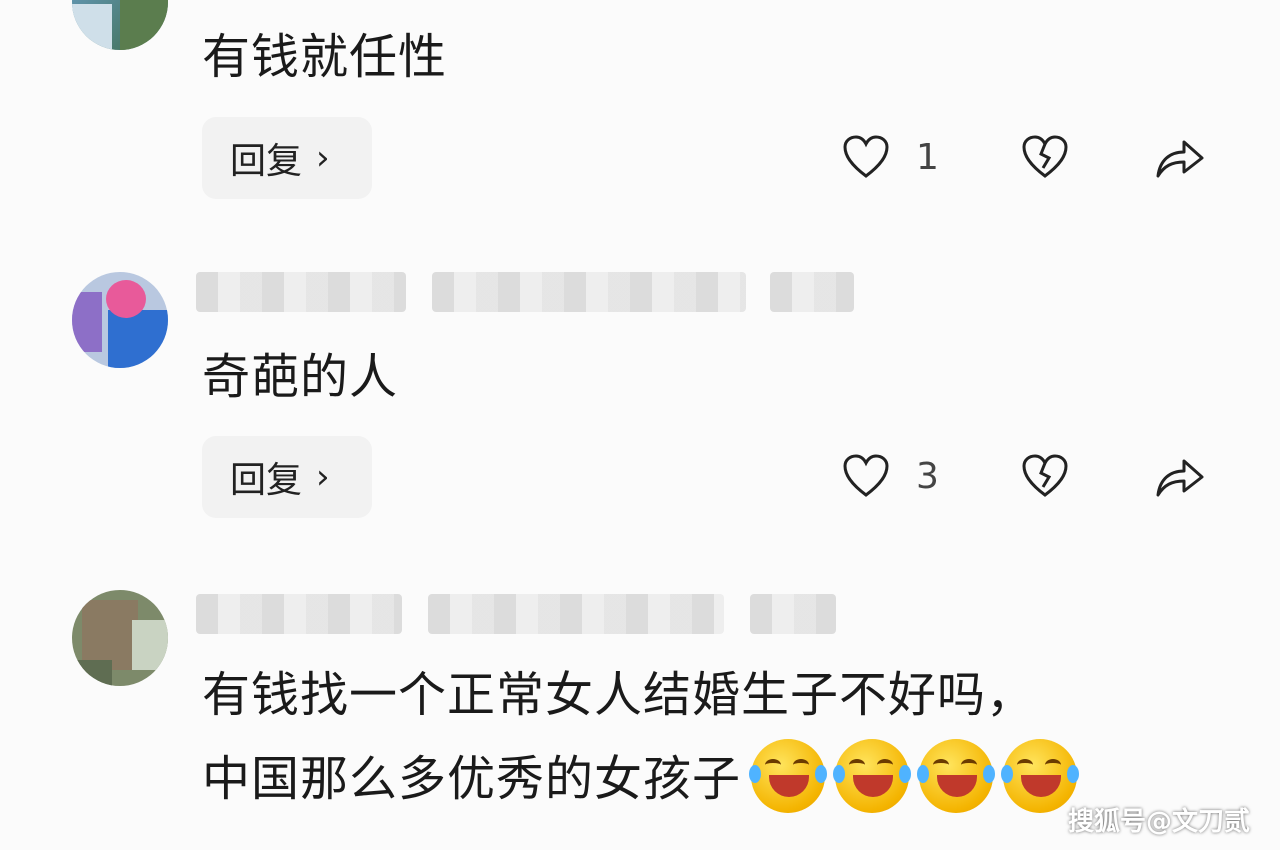  What do you see at coordinates (300, 377) in the screenshot?
I see `comment-text: 奇葩的人` at bounding box center [300, 377].